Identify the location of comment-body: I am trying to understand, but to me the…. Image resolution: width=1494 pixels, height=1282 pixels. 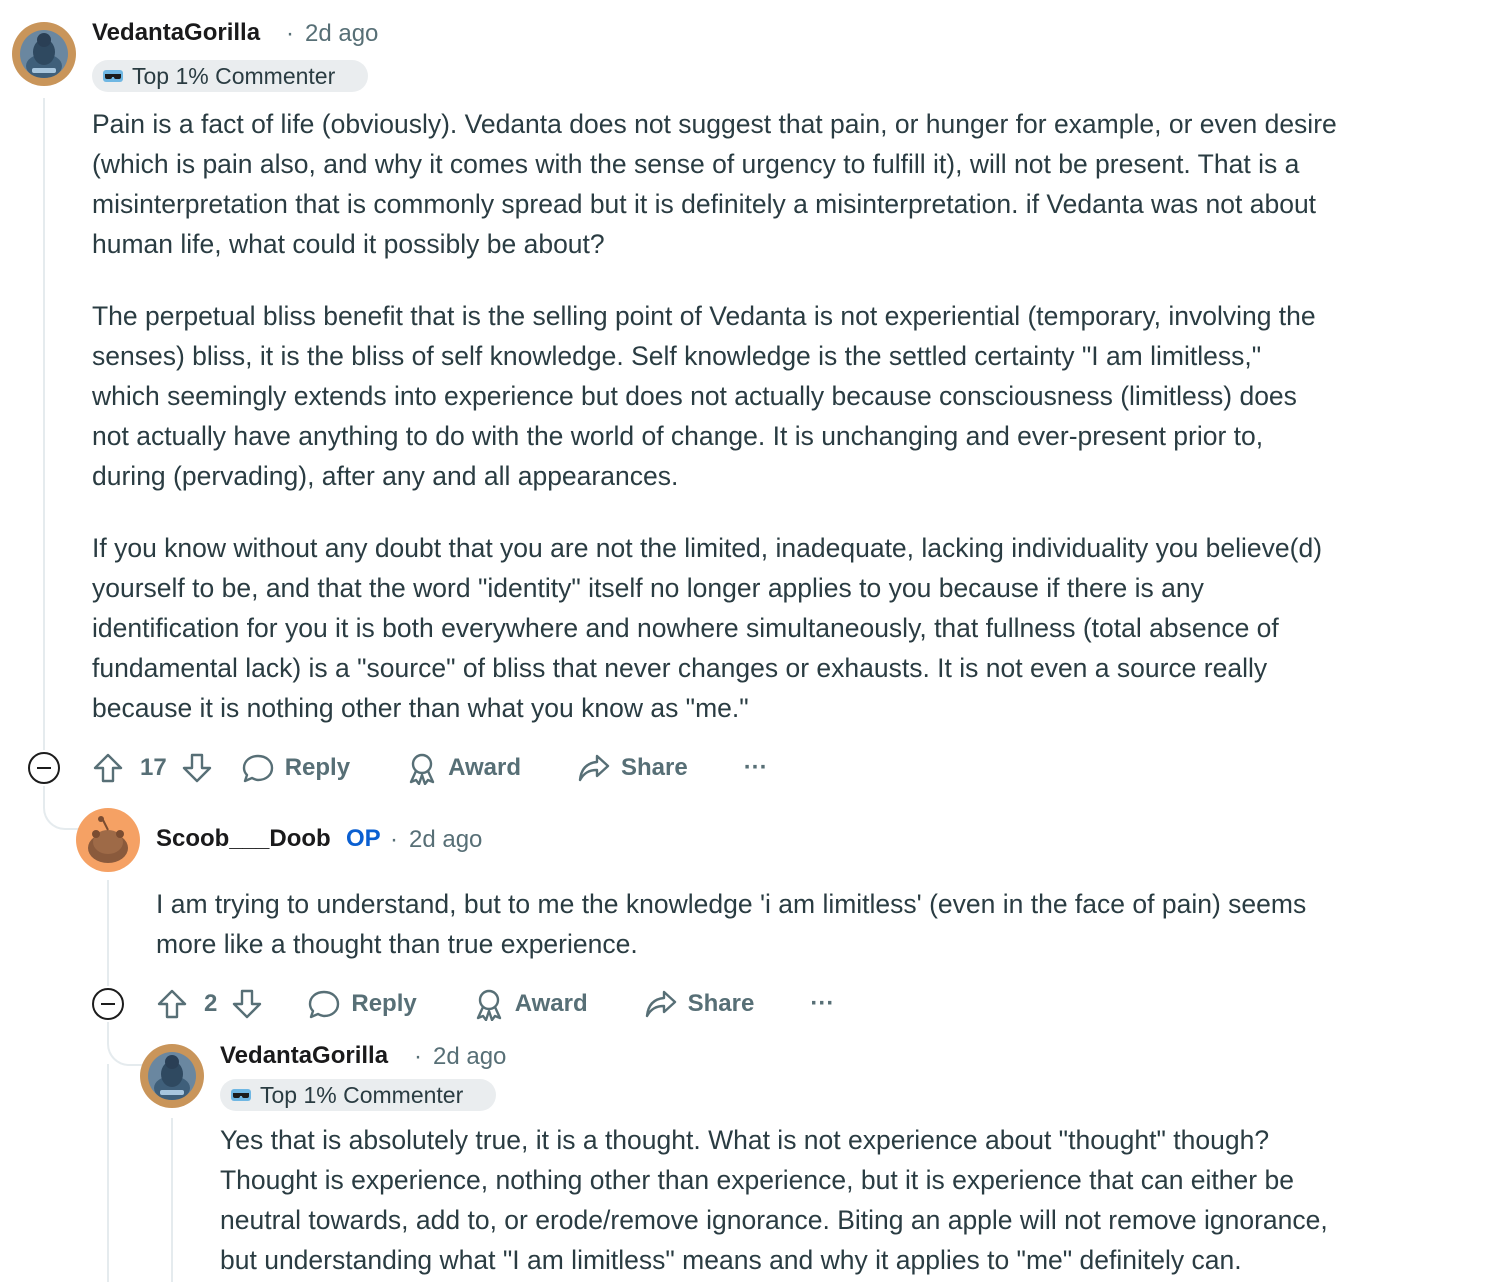
(731, 924).